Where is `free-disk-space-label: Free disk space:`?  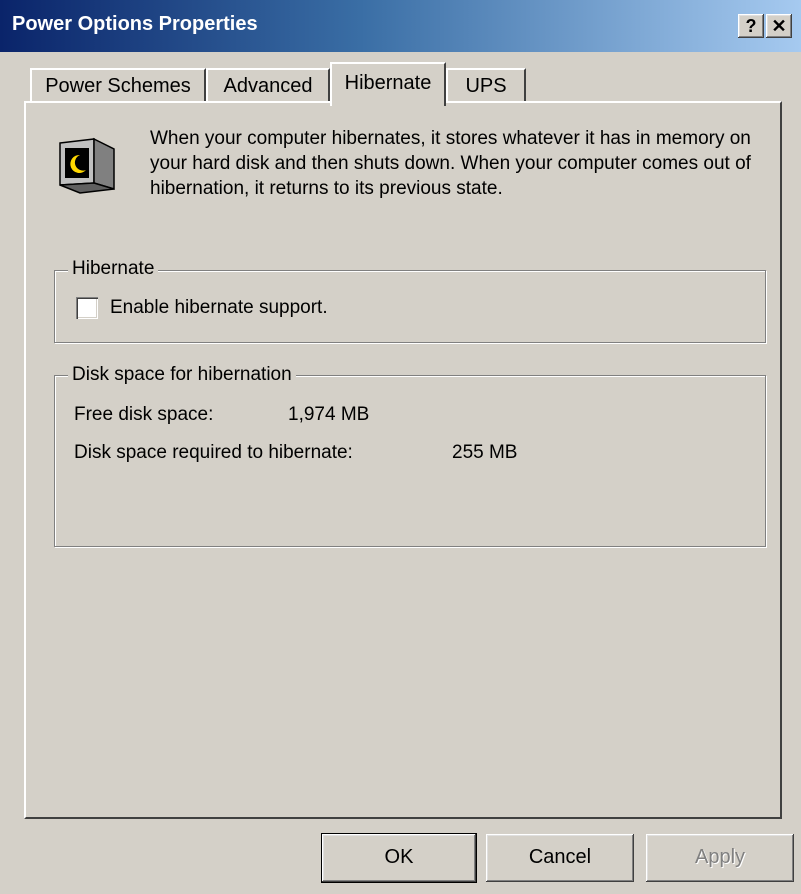 free-disk-space-label: Free disk space: is located at coordinates (144, 414).